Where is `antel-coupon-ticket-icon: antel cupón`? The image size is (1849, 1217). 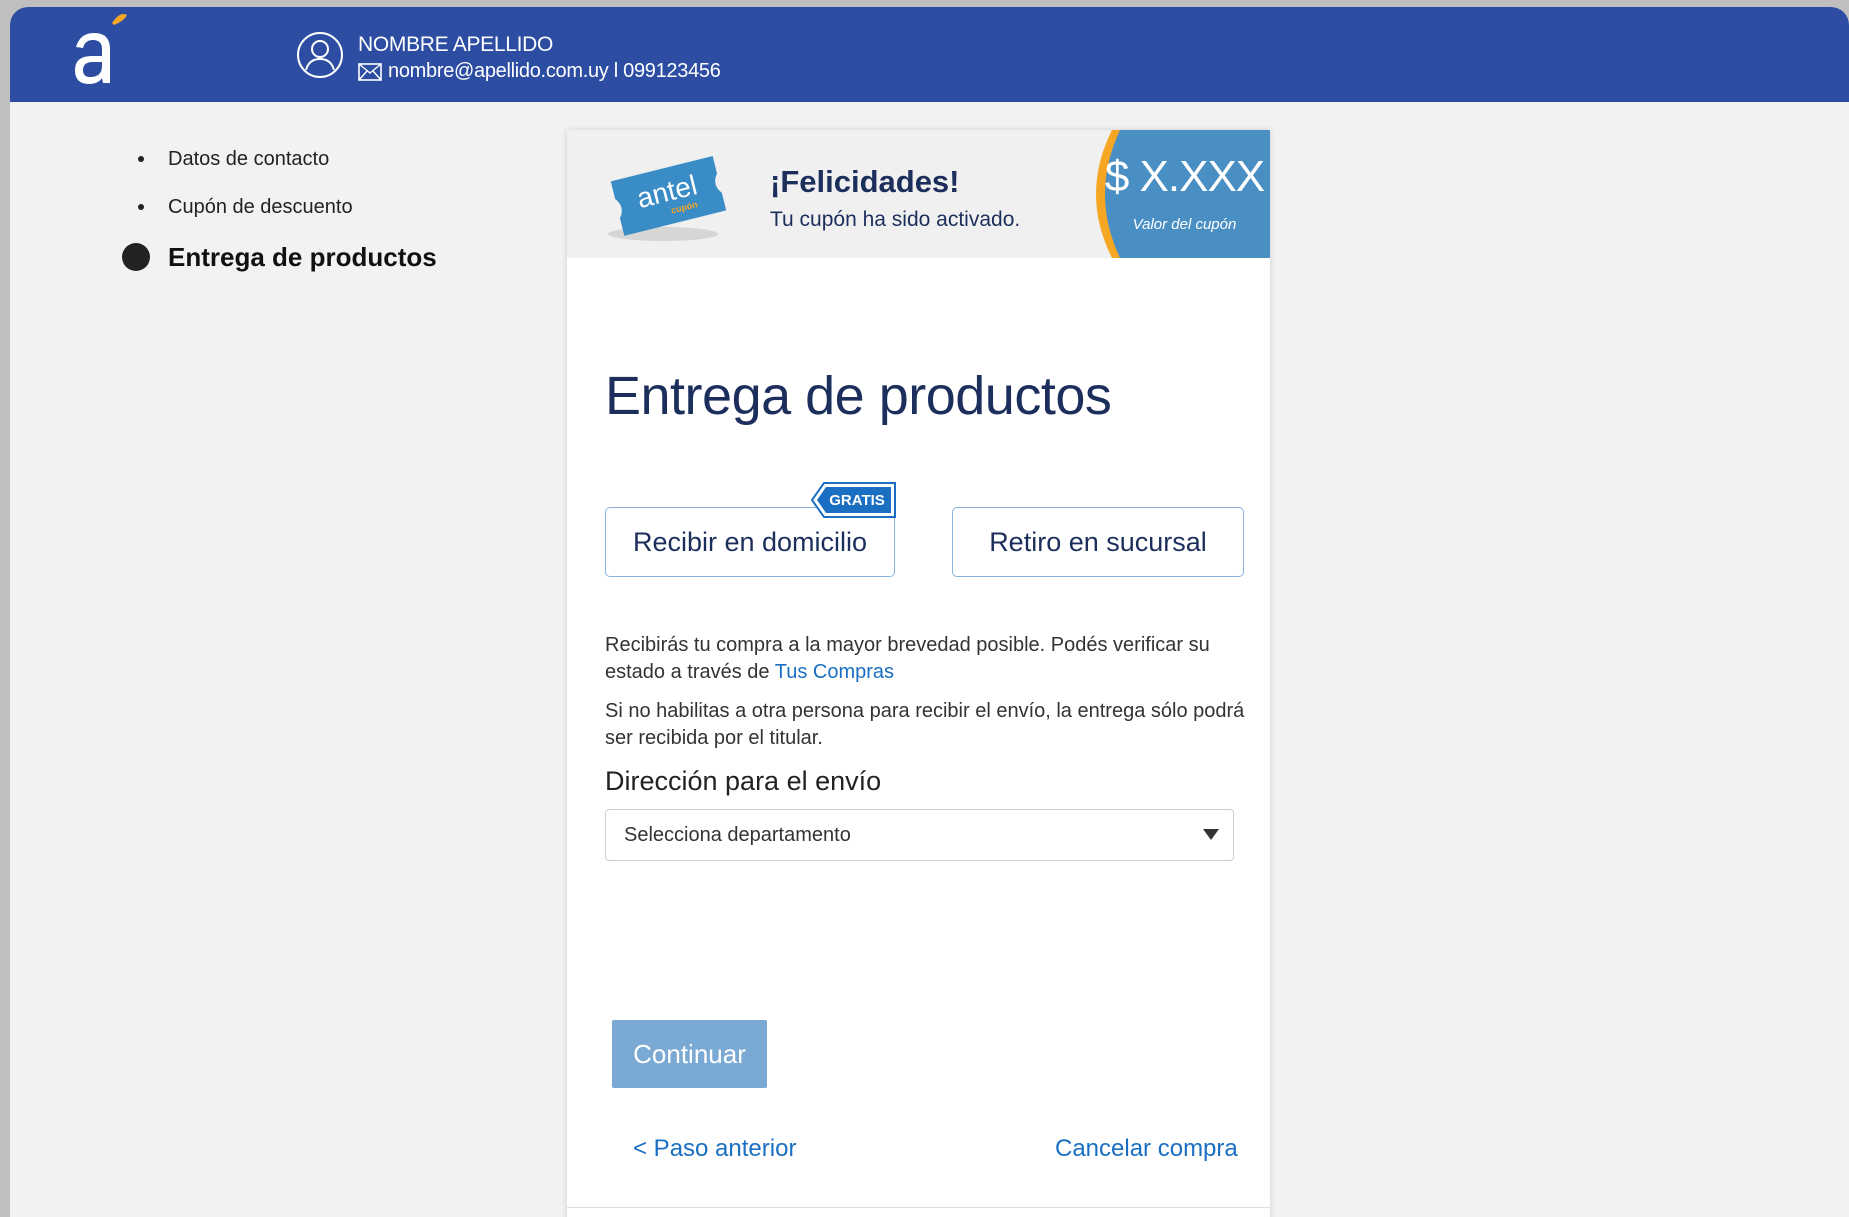 antel-coupon-ticket-icon: antel cupón is located at coordinates (667, 198).